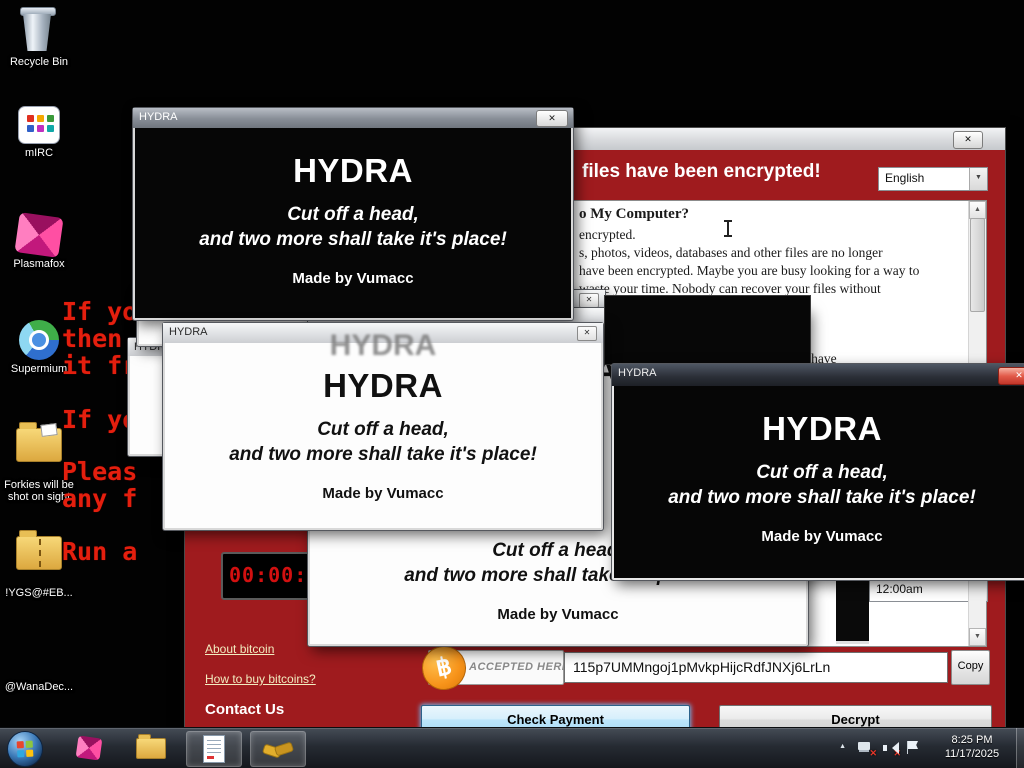 This screenshot has height=768, width=1024. What do you see at coordinates (891, 749) in the screenshot?
I see `volume-muted-icon: ✕` at bounding box center [891, 749].